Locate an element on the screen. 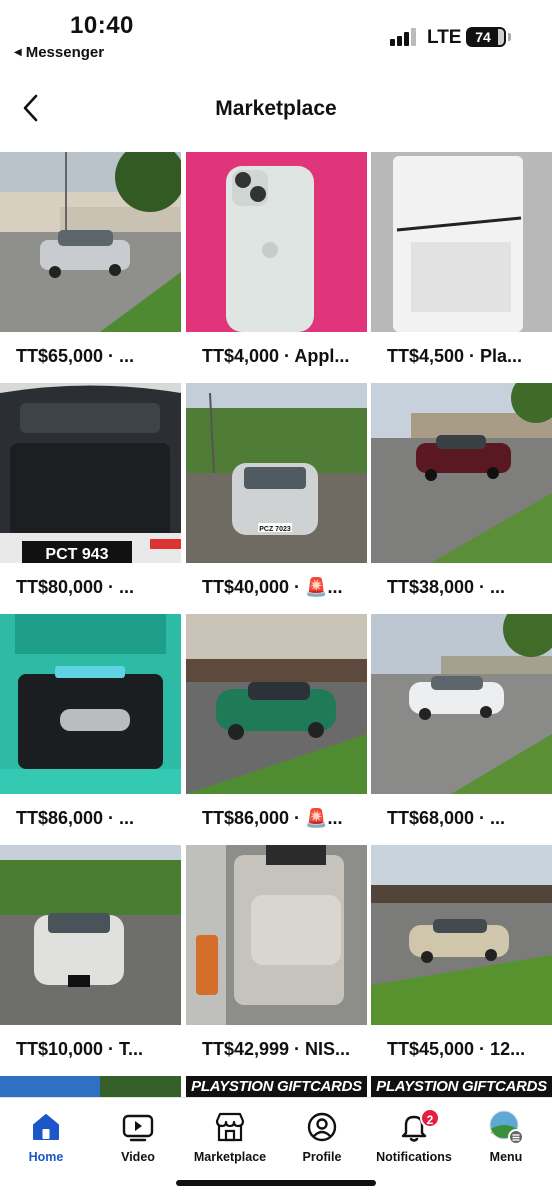 Image resolution: width=552 pixels, height=1196 pixels. back-to-app-link: ◀ Messenger is located at coordinates (59, 52).